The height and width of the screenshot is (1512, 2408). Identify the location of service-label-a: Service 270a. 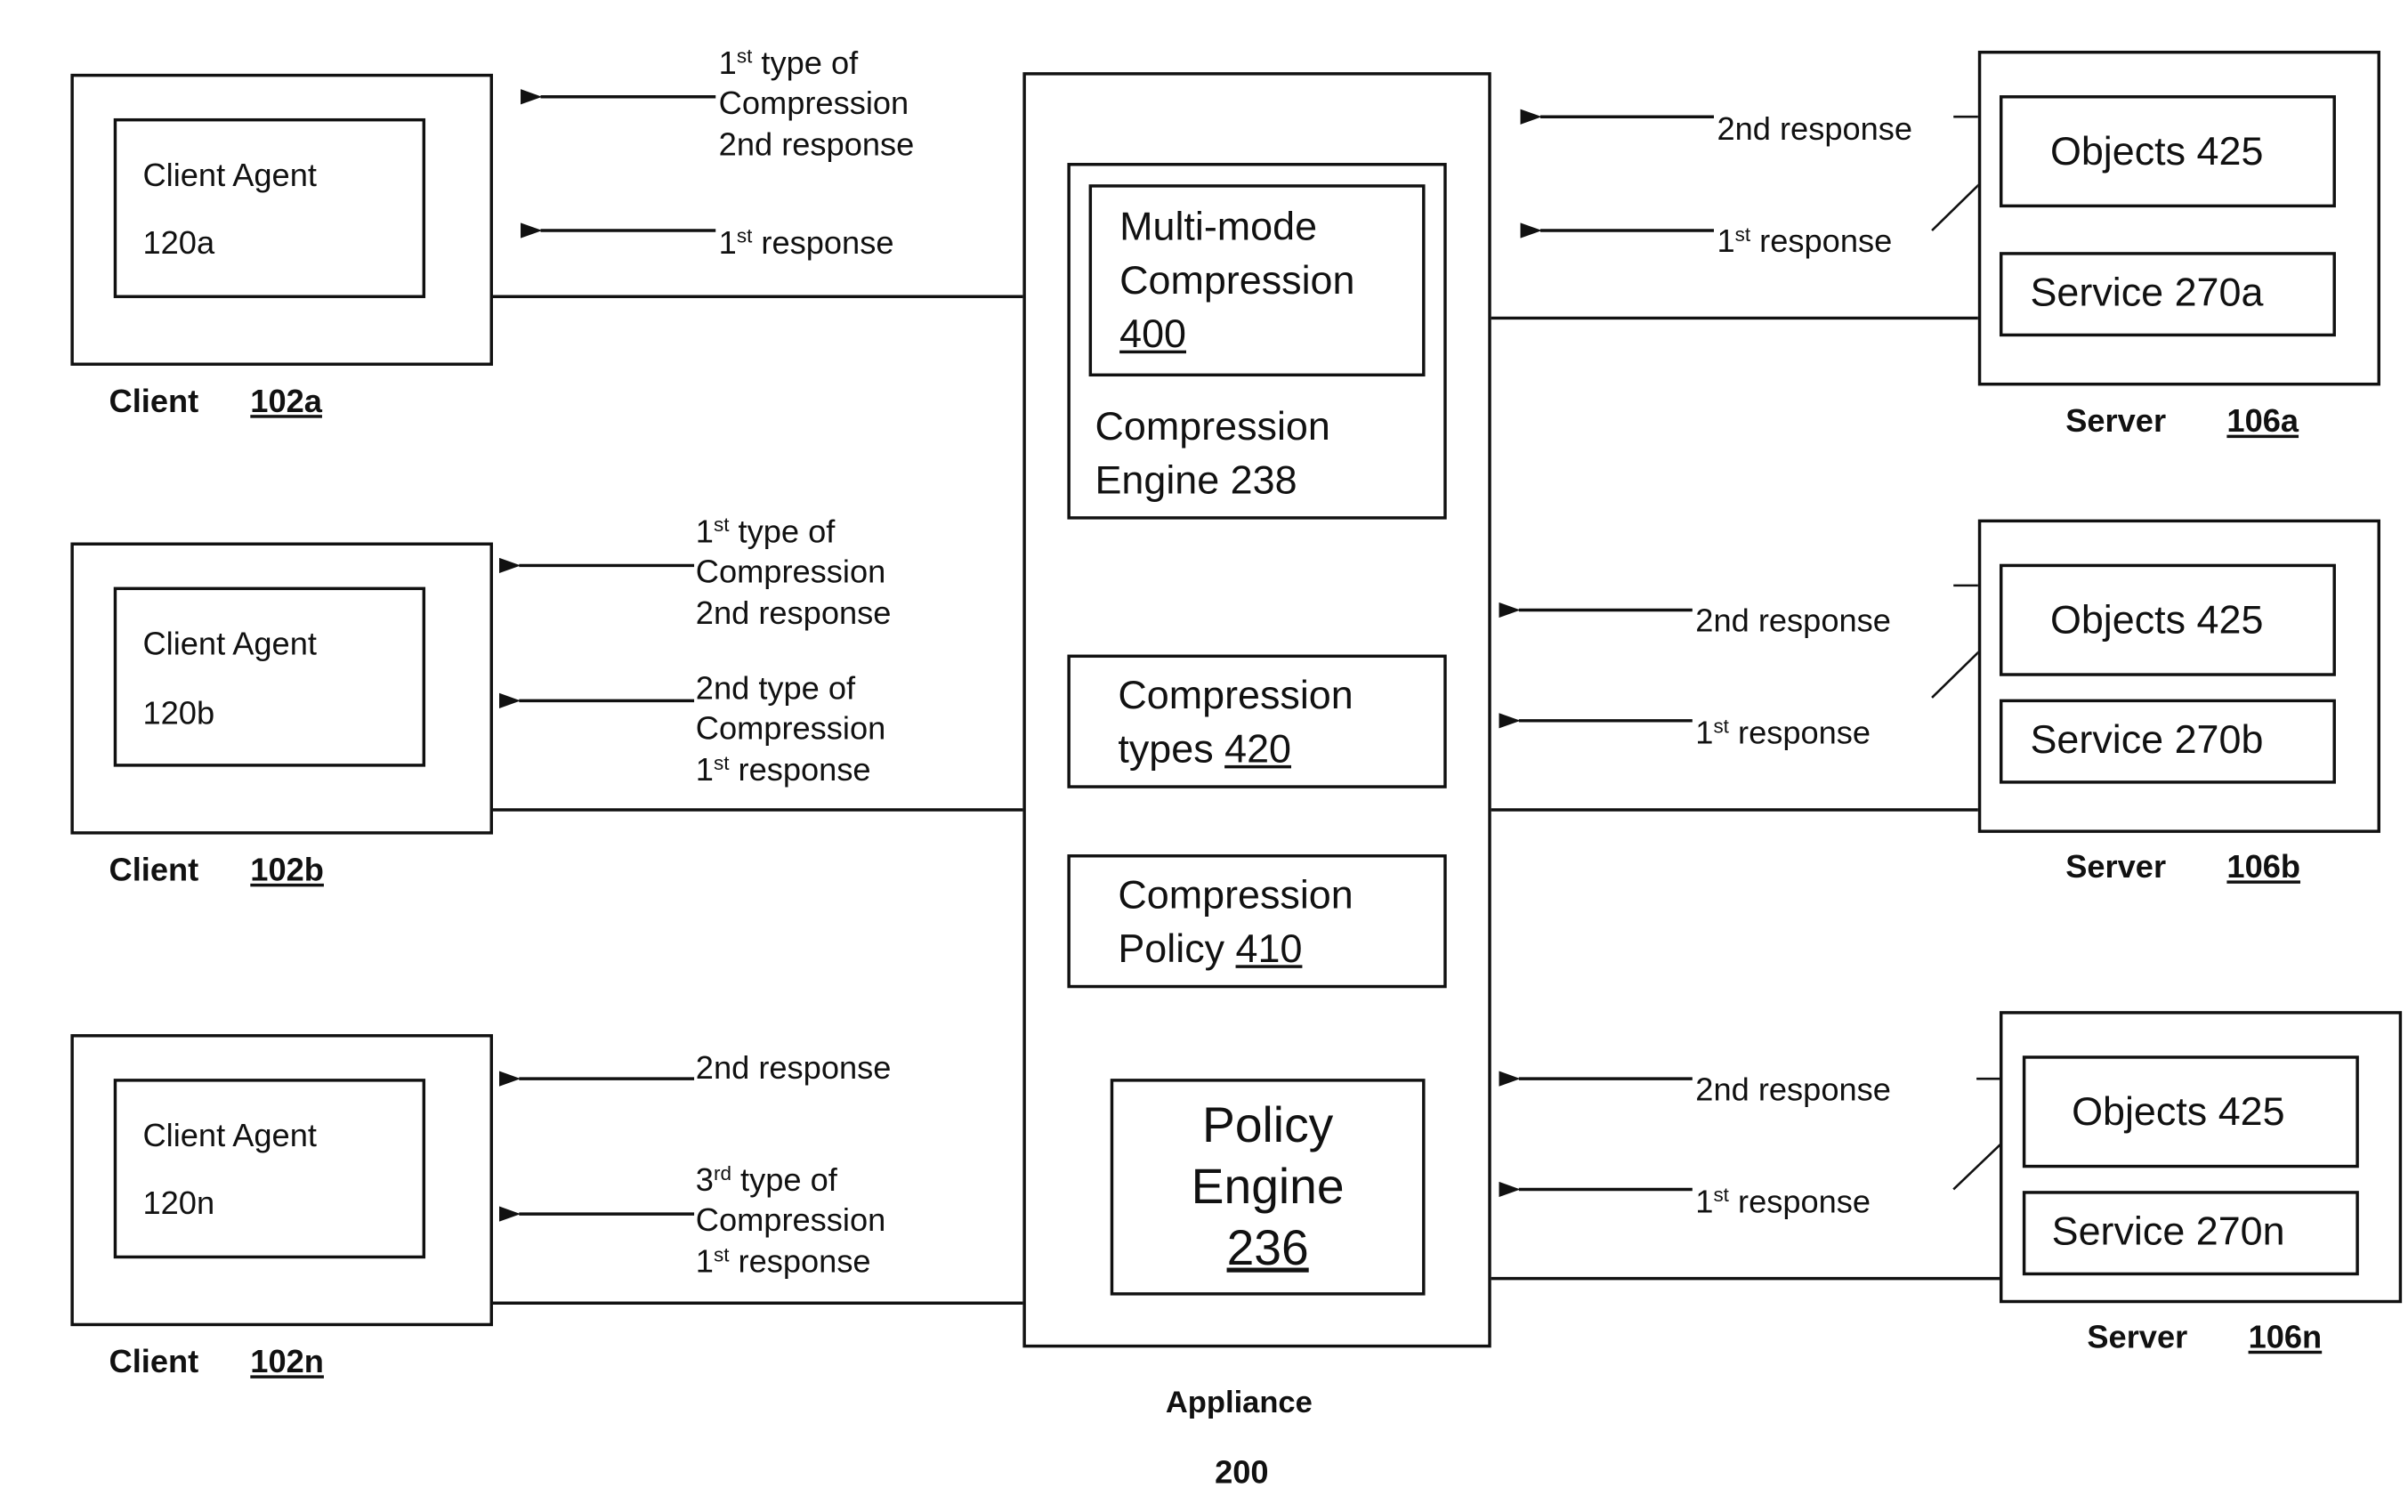
(2147, 292).